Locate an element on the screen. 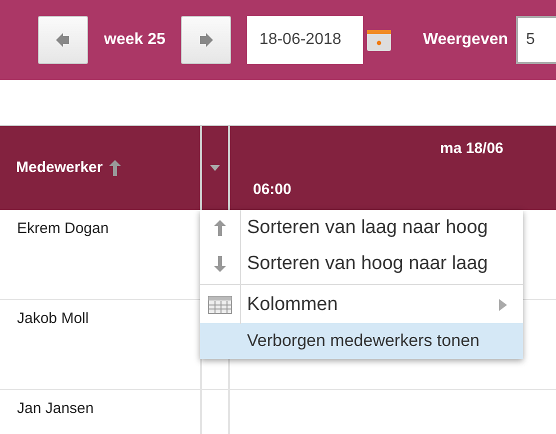  employee-name: Jan Jansen is located at coordinates (55, 408).